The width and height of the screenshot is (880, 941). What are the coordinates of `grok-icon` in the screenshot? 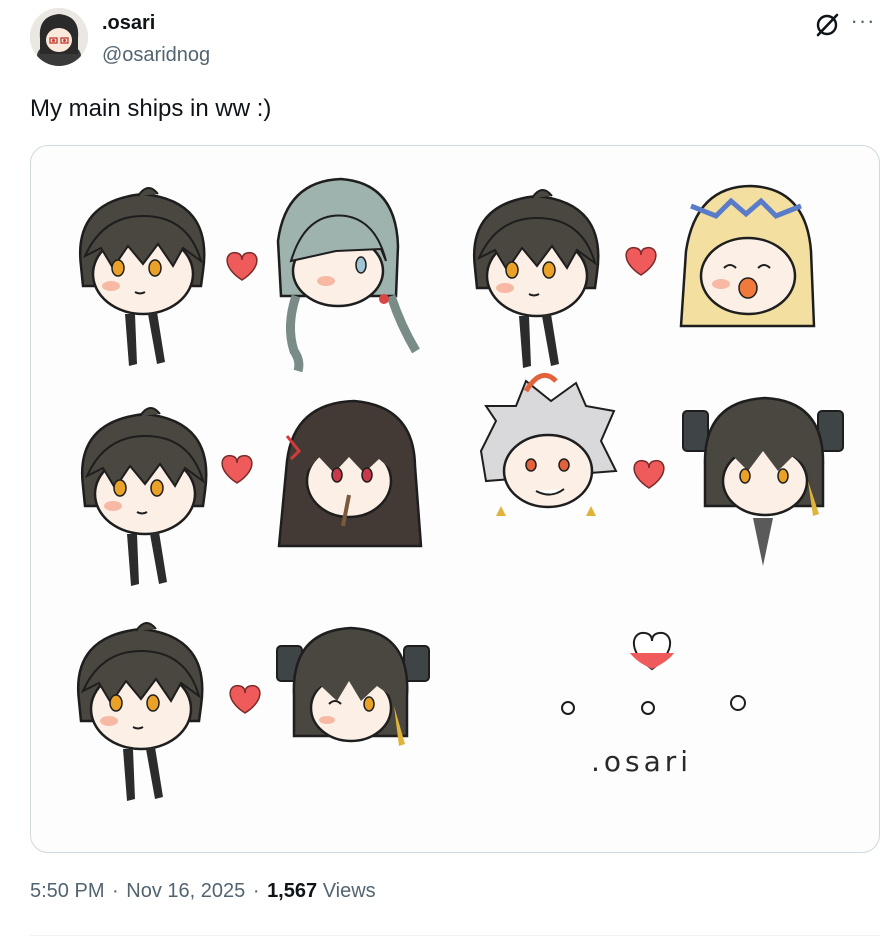 It's located at (827, 25).